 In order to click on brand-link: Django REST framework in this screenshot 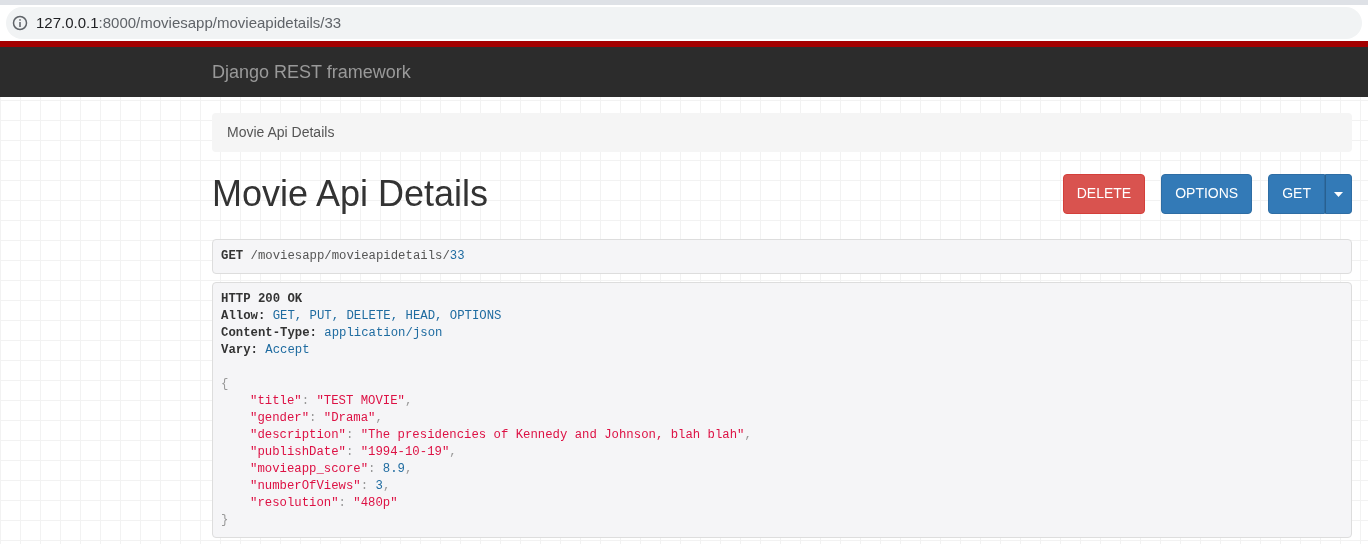, I will do `click(311, 71)`.